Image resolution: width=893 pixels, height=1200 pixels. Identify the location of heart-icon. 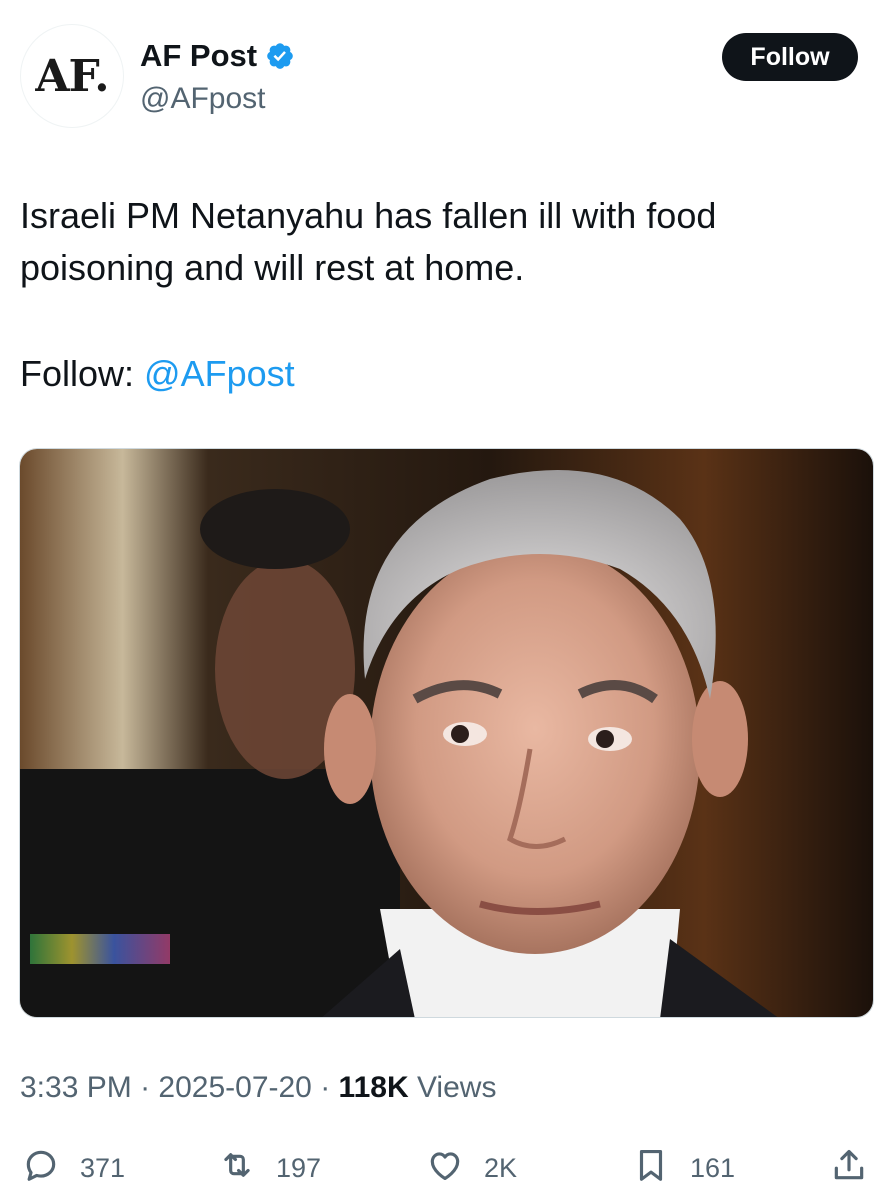
(445, 1168).